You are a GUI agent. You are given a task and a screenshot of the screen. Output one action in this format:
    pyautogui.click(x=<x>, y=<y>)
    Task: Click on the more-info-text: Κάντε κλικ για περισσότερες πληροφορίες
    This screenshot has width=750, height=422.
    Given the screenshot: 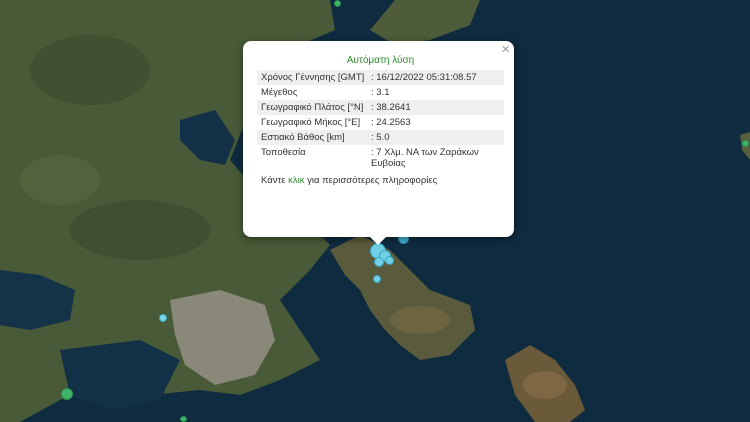 What is the action you would take?
    pyautogui.click(x=382, y=180)
    